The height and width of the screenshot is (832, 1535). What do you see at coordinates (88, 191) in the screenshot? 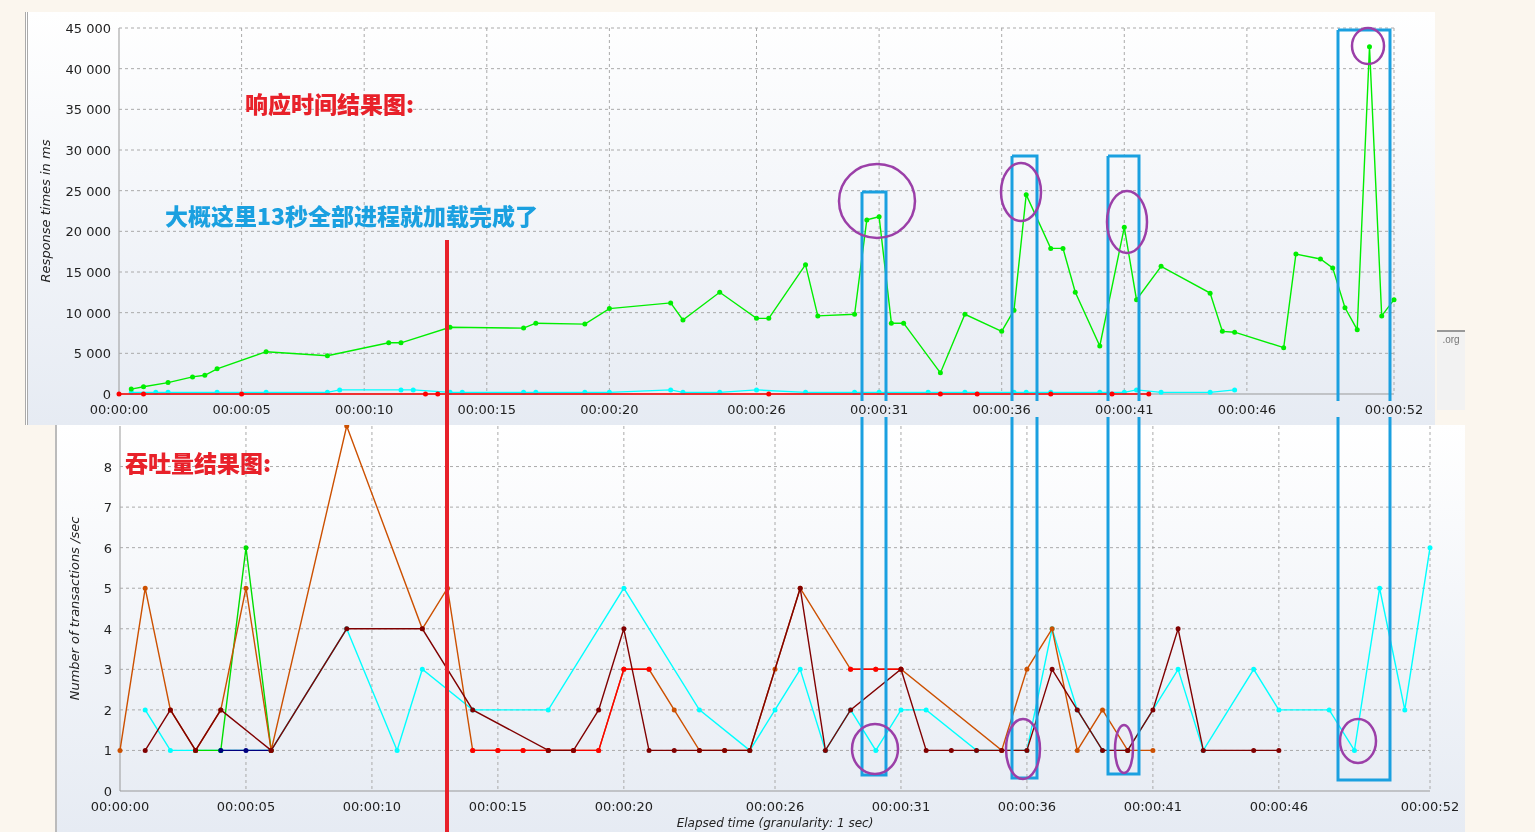
I see `y-tick-label: 25 000` at bounding box center [88, 191].